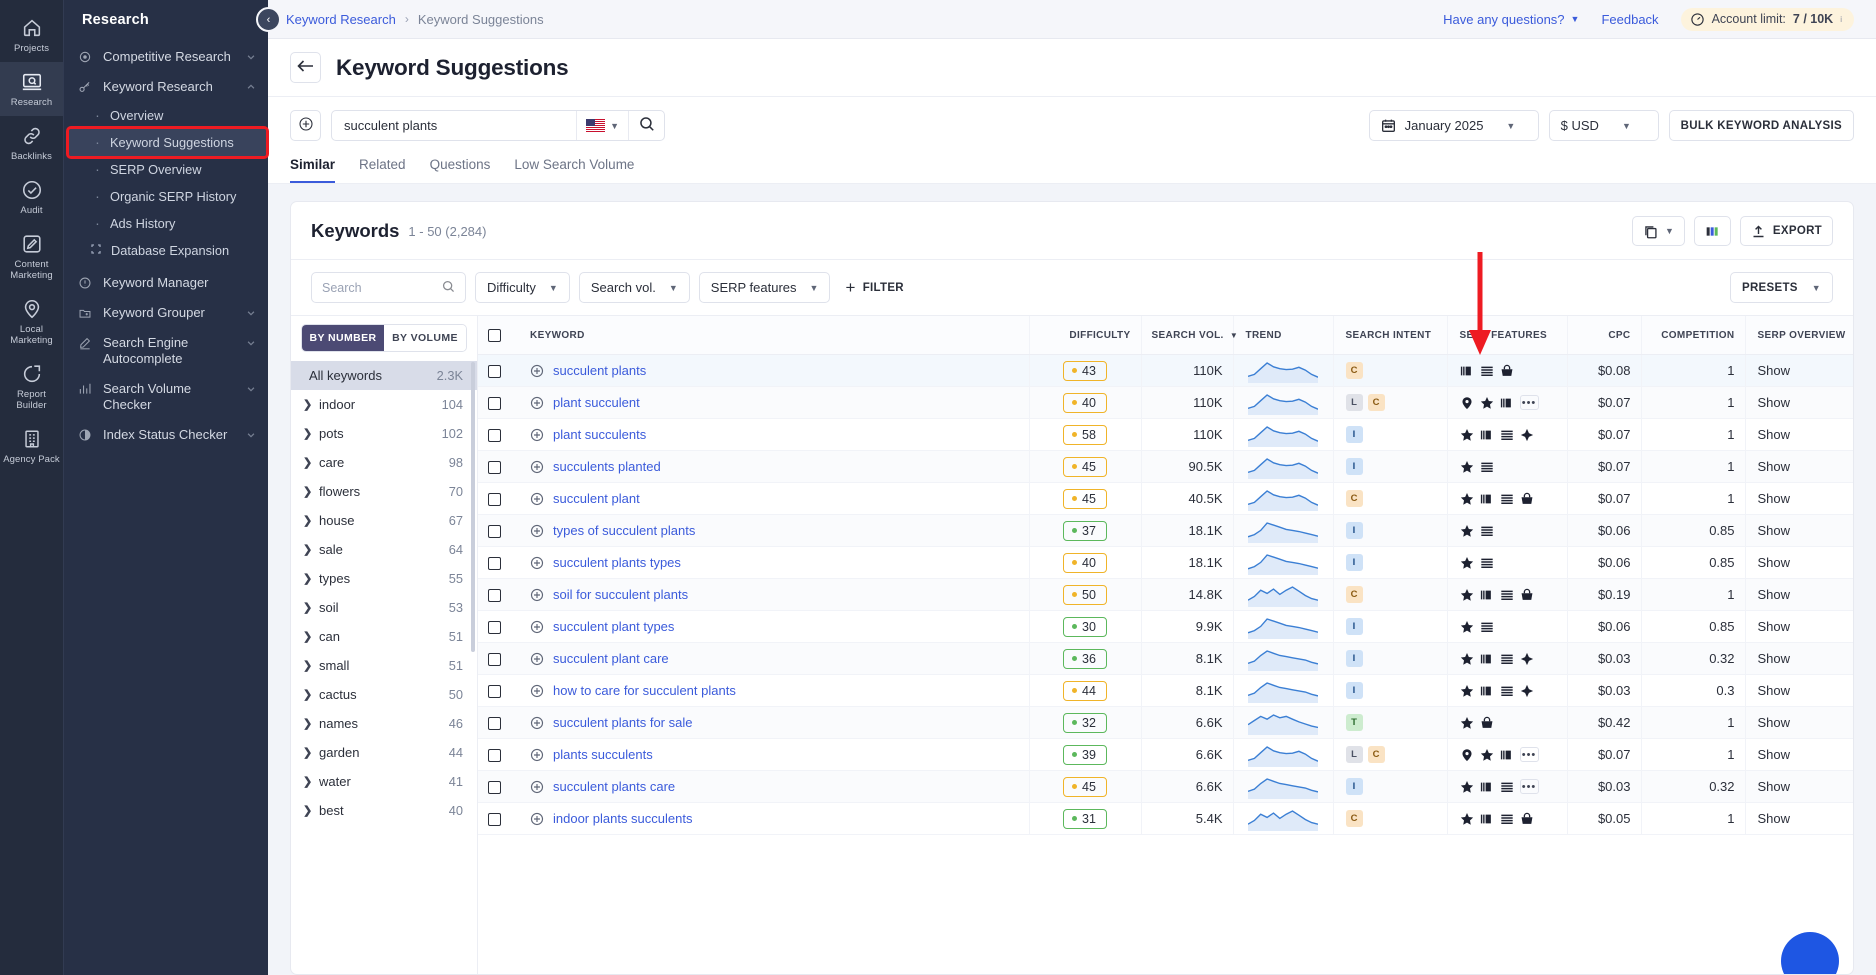 Image resolution: width=1876 pixels, height=975 pixels. I want to click on nav-group-keyword-research: Keyword Research, so click(166, 87).